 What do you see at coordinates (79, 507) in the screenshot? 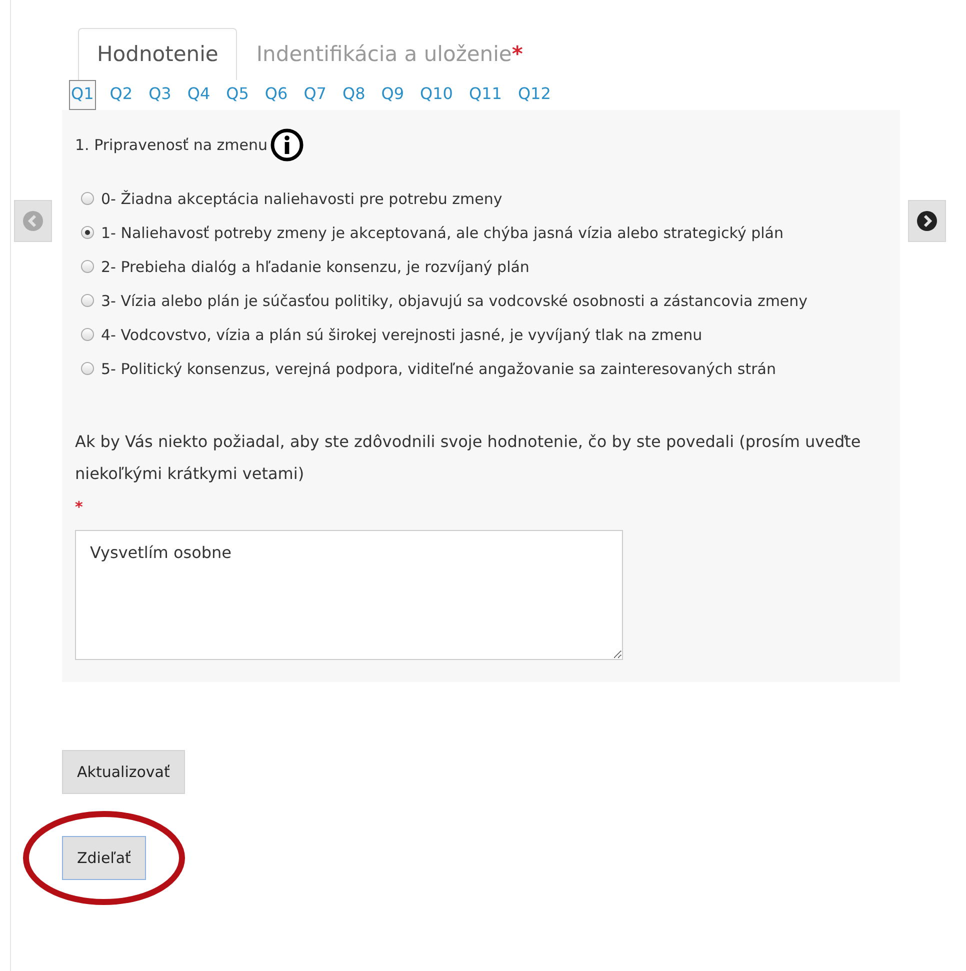
I see `required-mark: *` at bounding box center [79, 507].